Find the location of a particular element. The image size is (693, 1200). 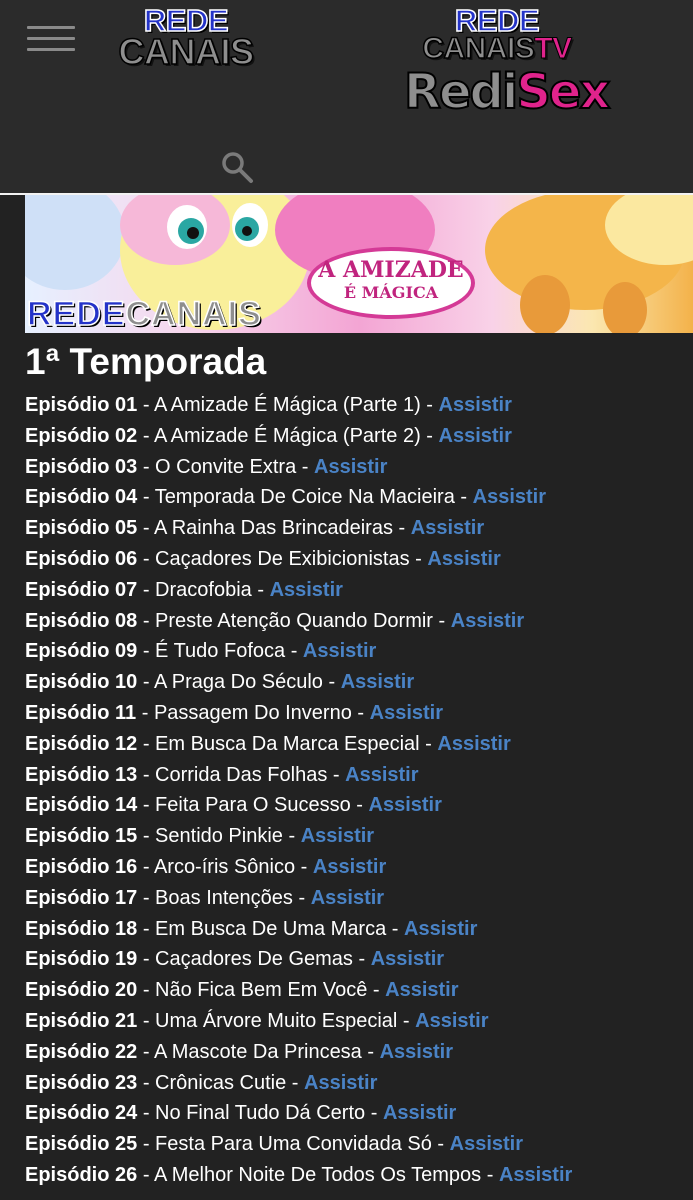

episode-title: A Mascote Da Princesa is located at coordinates (257, 1051).